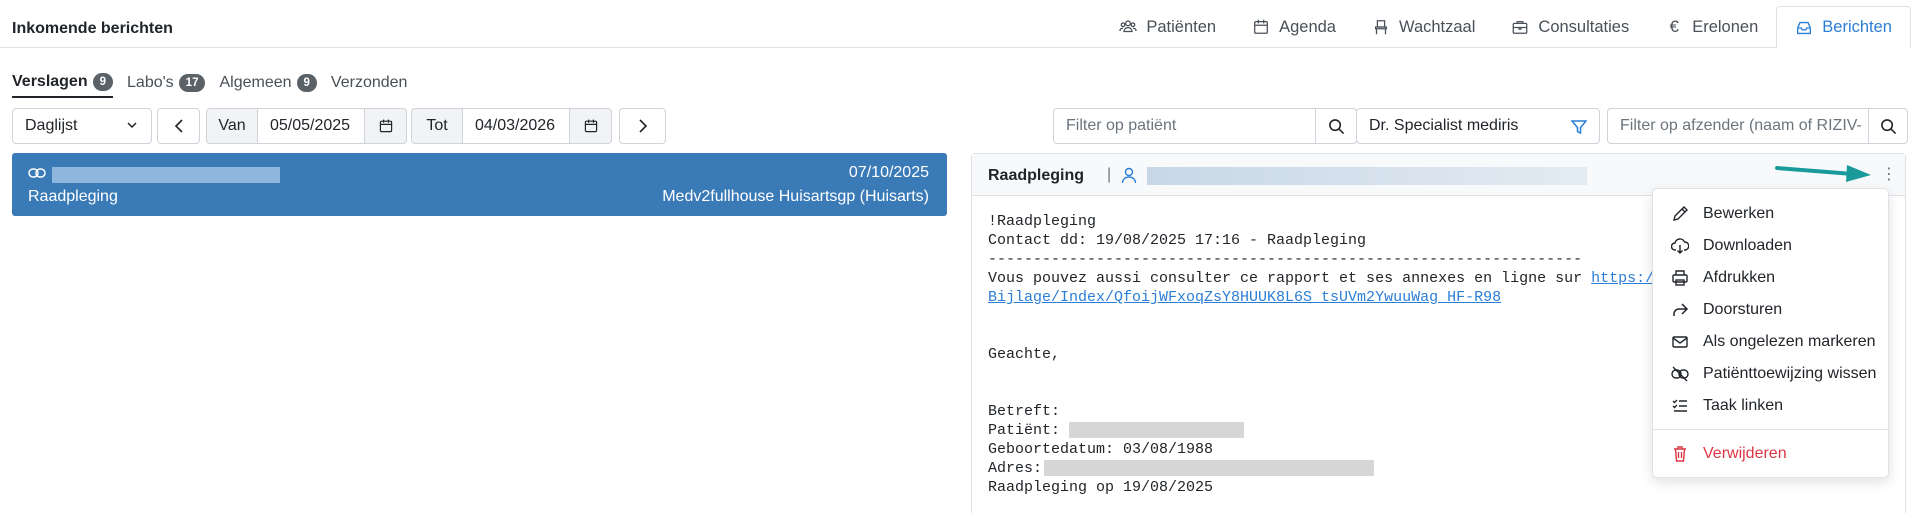  I want to click on briefcase-icon, so click(1520, 27).